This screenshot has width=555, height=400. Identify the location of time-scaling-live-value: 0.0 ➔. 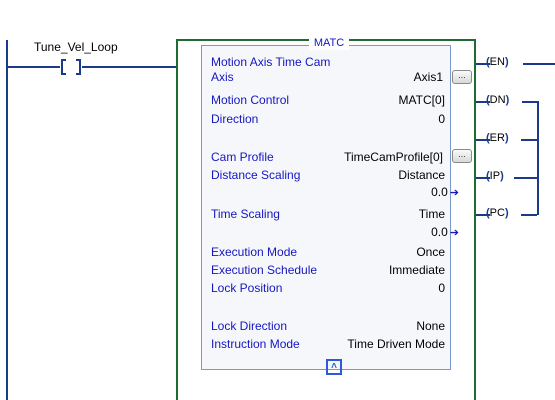
(445, 232).